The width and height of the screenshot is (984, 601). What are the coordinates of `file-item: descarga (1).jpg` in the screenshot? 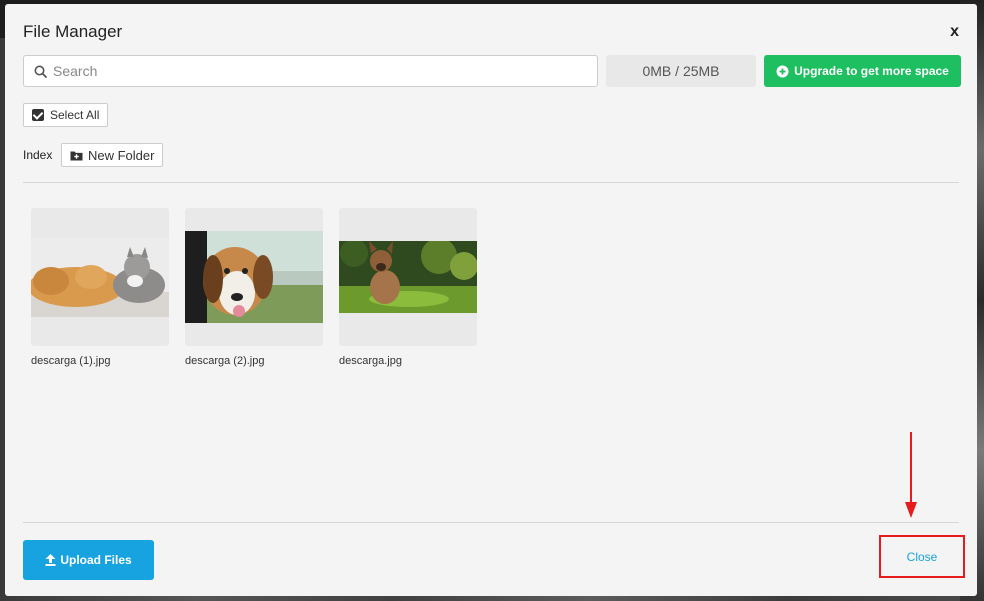 It's located at (100, 287).